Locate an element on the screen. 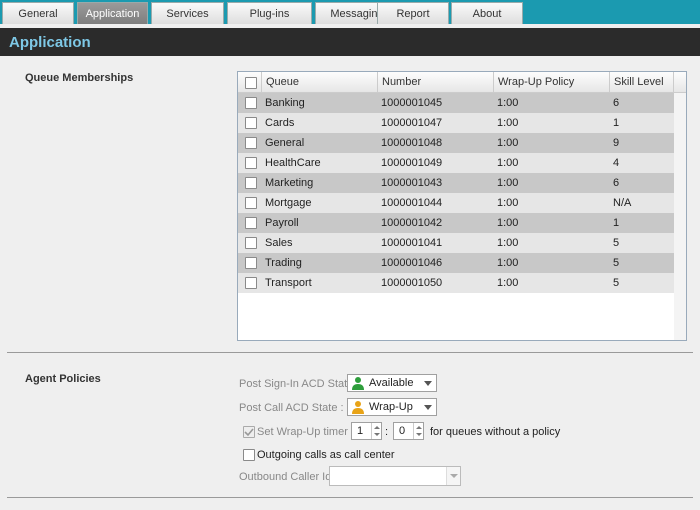 This screenshot has width=700, height=510. queue-cell: Banking is located at coordinates (285, 103).